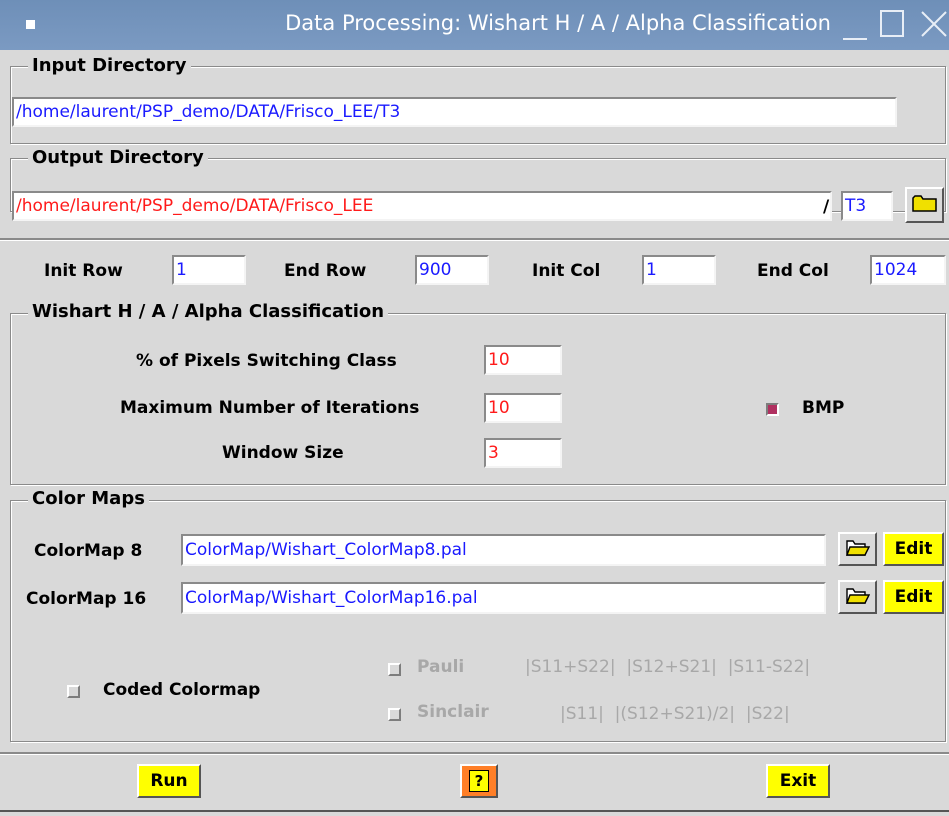  Describe the element at coordinates (913, 549) in the screenshot. I see `colormap8-edit-button: Edit` at that location.